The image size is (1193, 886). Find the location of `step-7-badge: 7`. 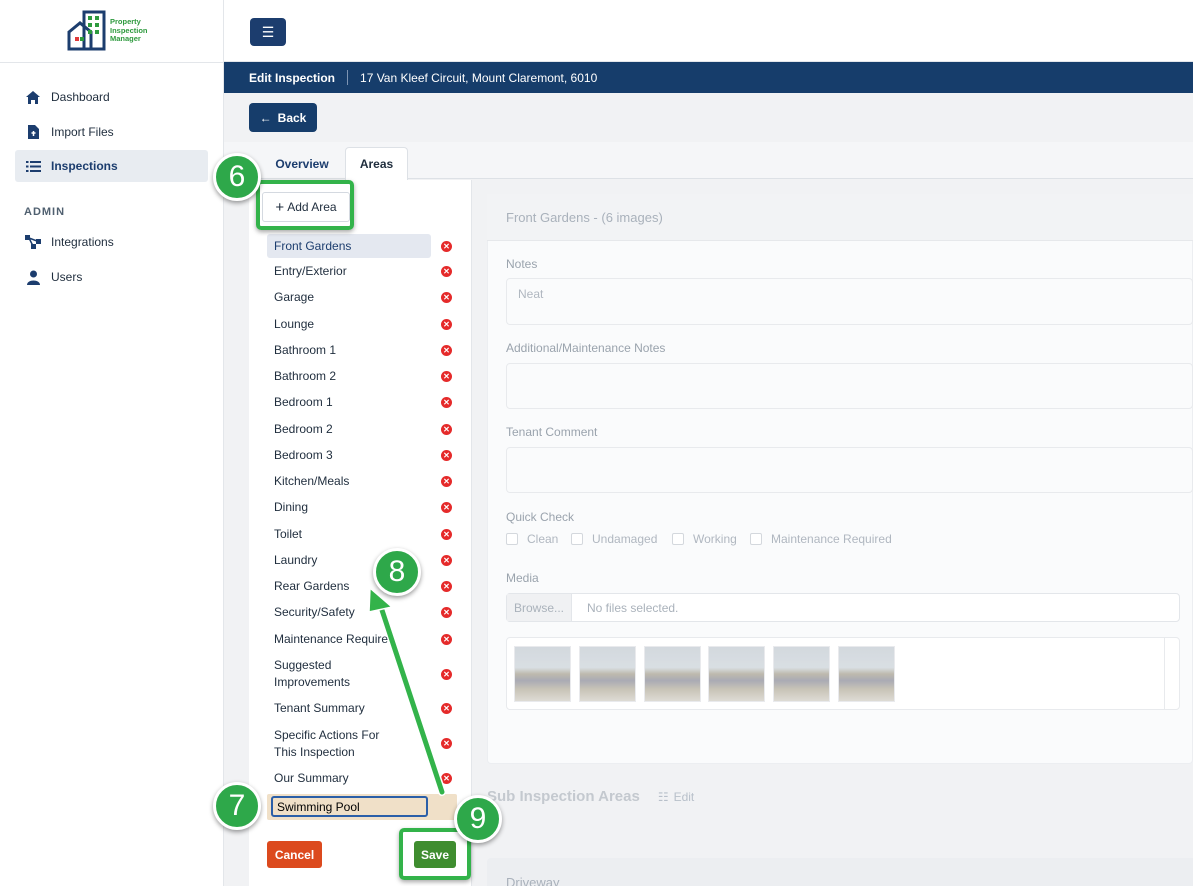

step-7-badge: 7 is located at coordinates (237, 806).